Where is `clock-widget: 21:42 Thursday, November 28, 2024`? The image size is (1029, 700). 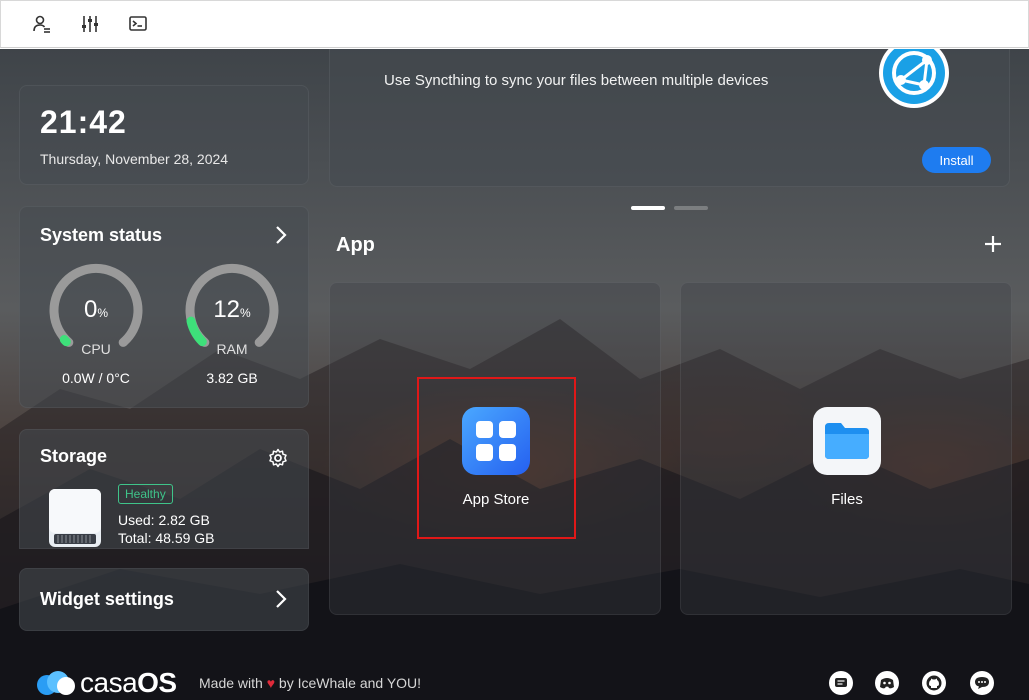 clock-widget: 21:42 Thursday, November 28, 2024 is located at coordinates (164, 135).